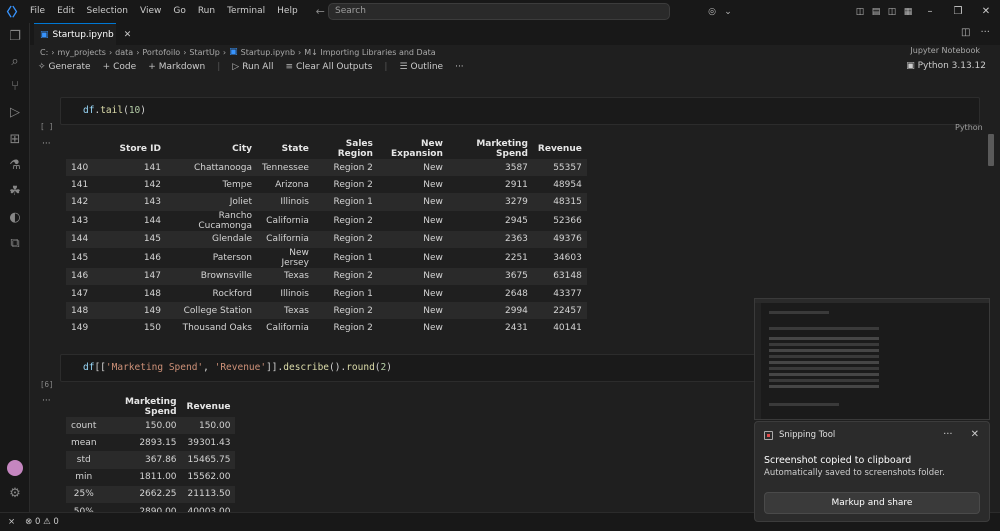 The width and height of the screenshot is (1000, 531). I want to click on vertical-scrollbar, so click(991, 150).